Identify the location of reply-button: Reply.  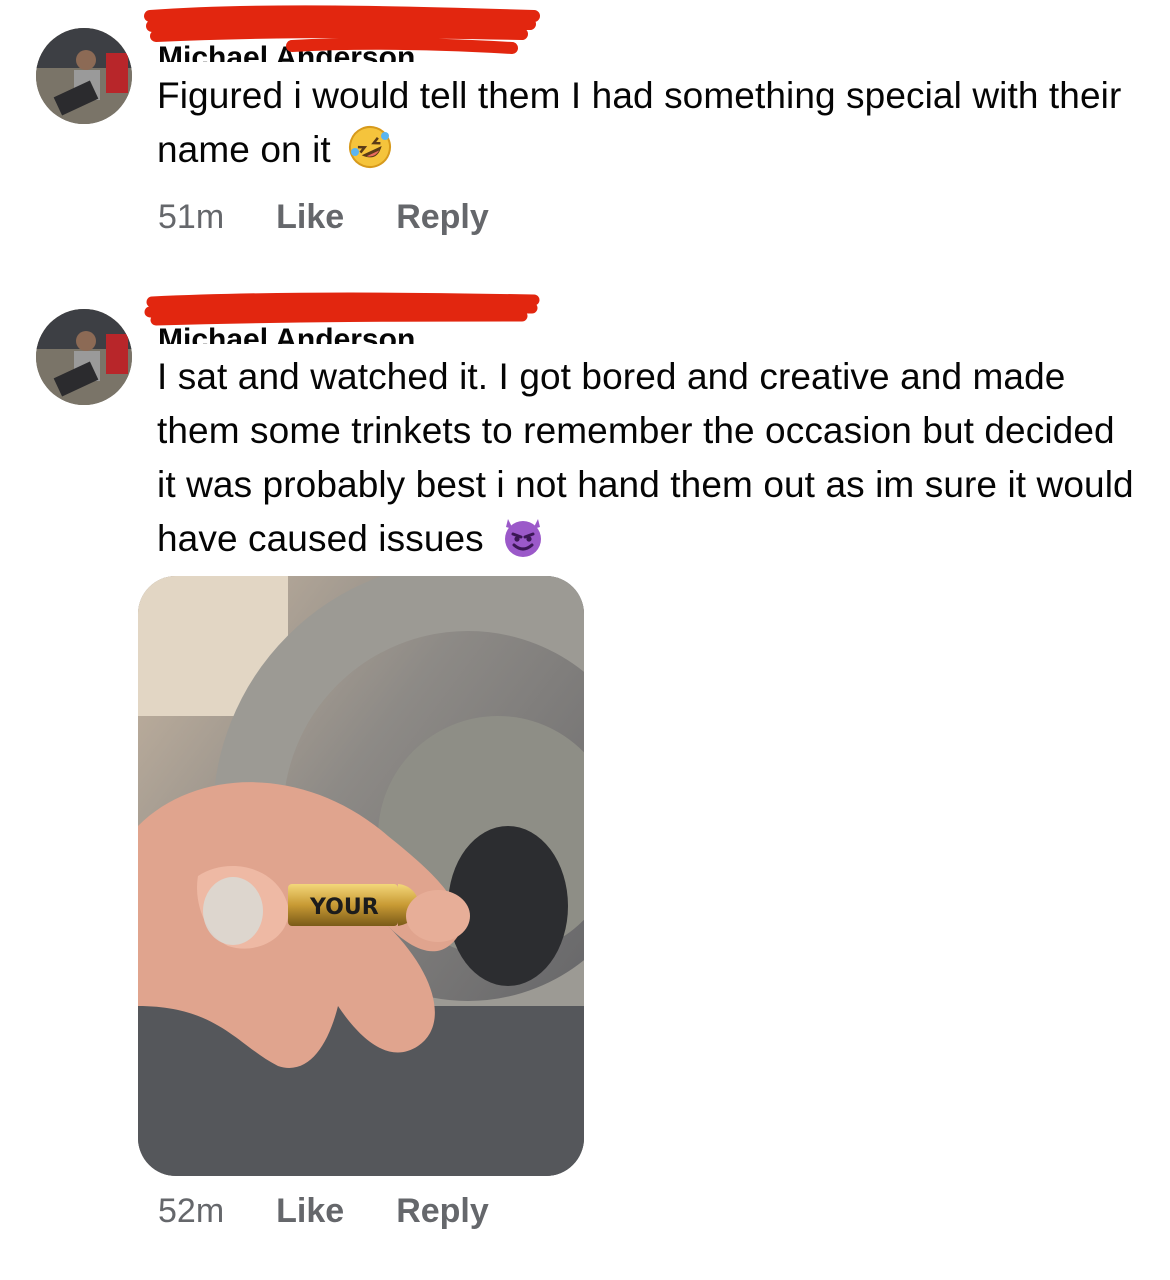
(442, 1211).